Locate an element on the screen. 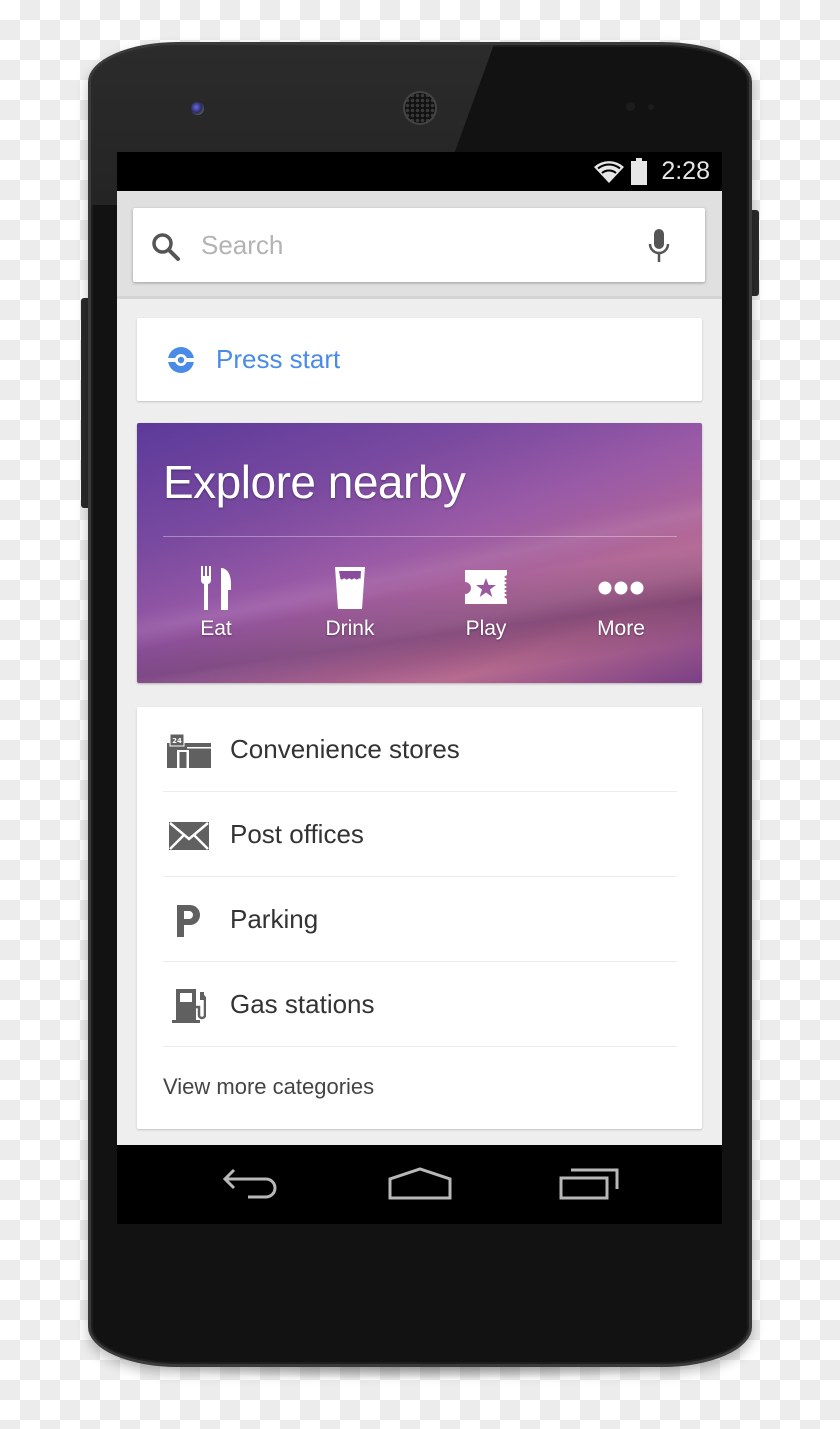 This screenshot has width=840, height=1429. earpiece-speaker is located at coordinates (420, 108).